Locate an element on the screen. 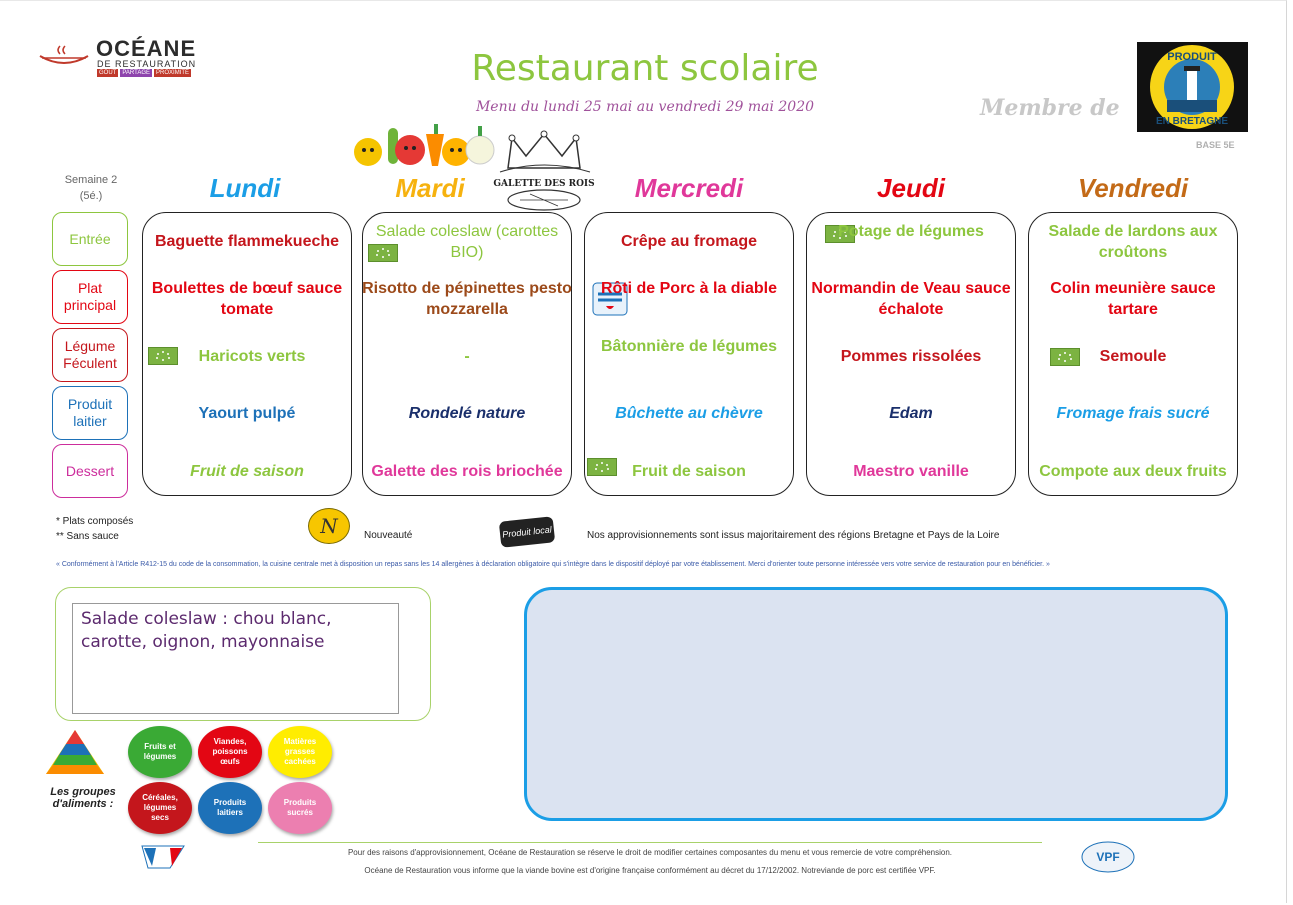  week-label: Semaine 2 (5é.) is located at coordinates (91, 188).